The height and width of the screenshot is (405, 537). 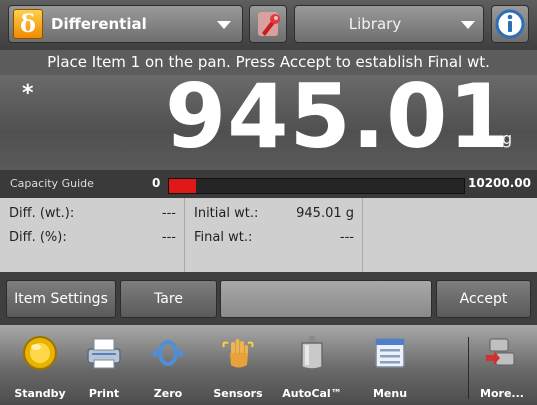 I want to click on mode-label: Differential, so click(x=99, y=24).